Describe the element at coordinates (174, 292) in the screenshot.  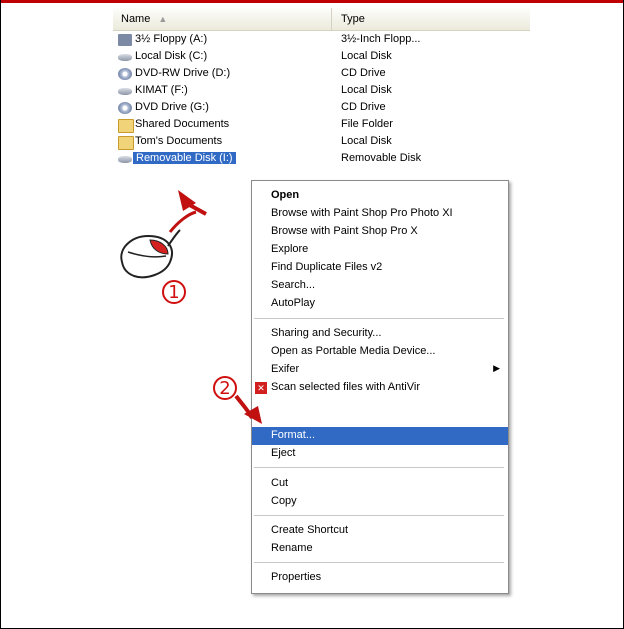
I see `step-1-callout: 1` at that location.